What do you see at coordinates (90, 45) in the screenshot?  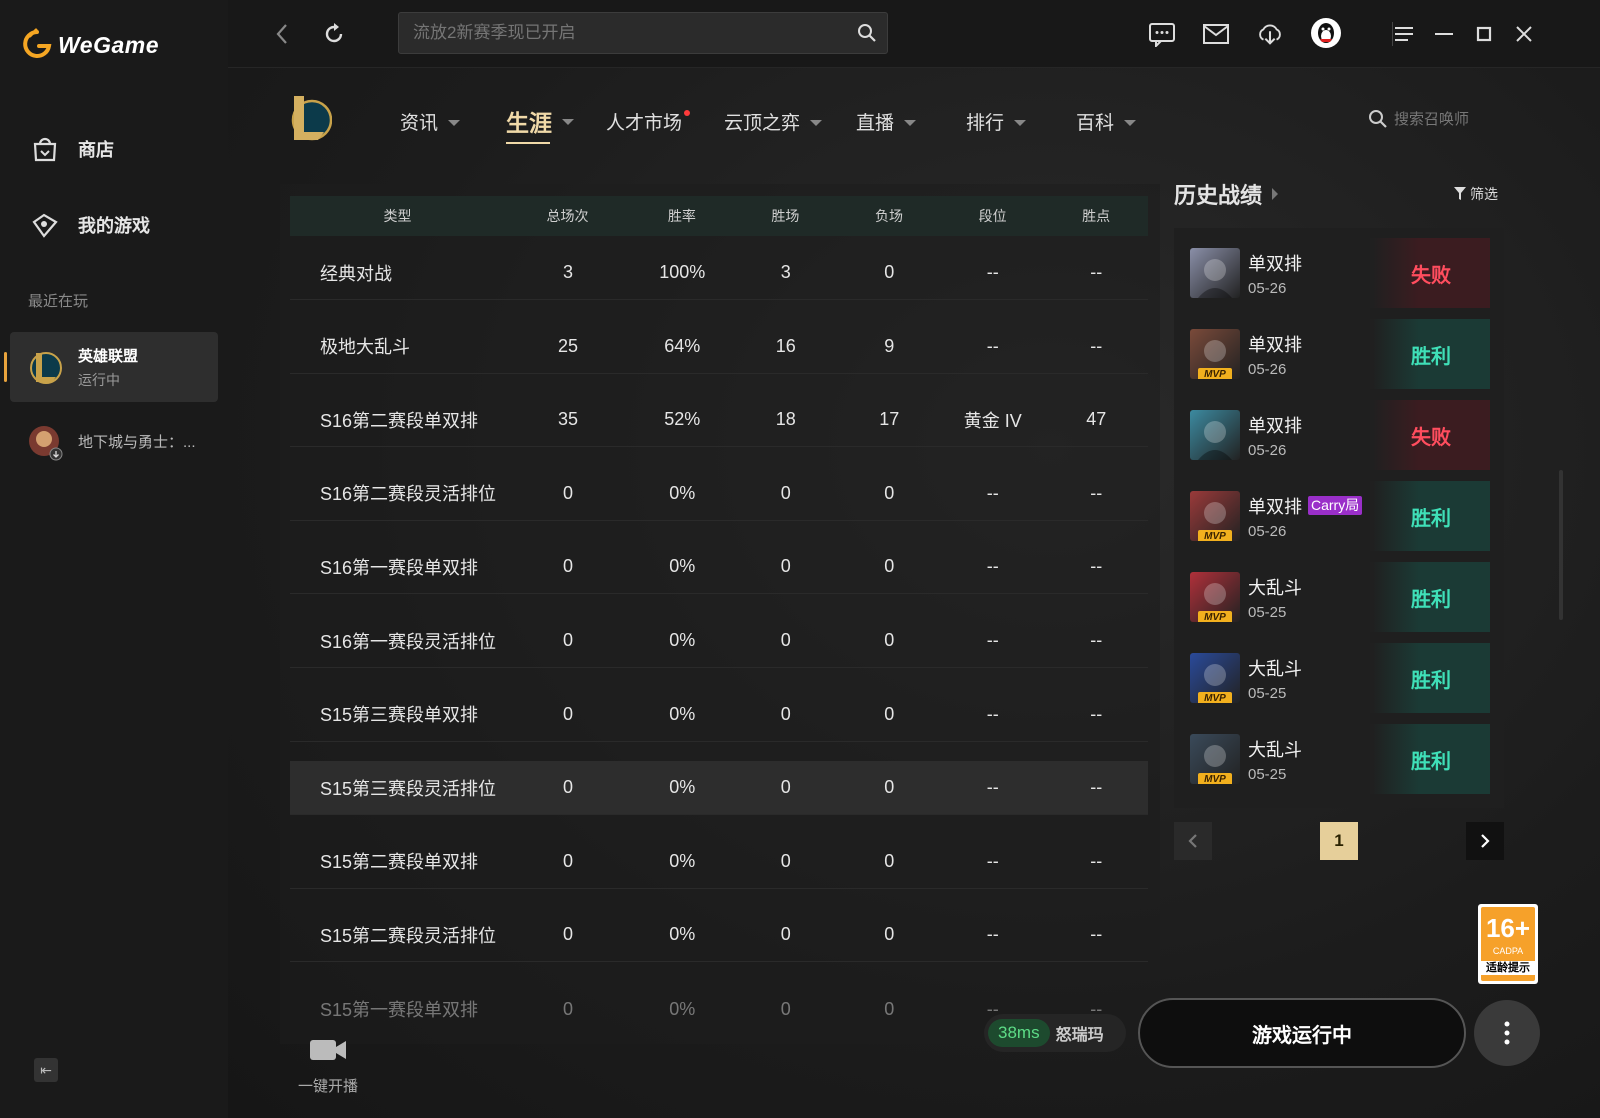 I see `wegame-logo: WeGame` at bounding box center [90, 45].